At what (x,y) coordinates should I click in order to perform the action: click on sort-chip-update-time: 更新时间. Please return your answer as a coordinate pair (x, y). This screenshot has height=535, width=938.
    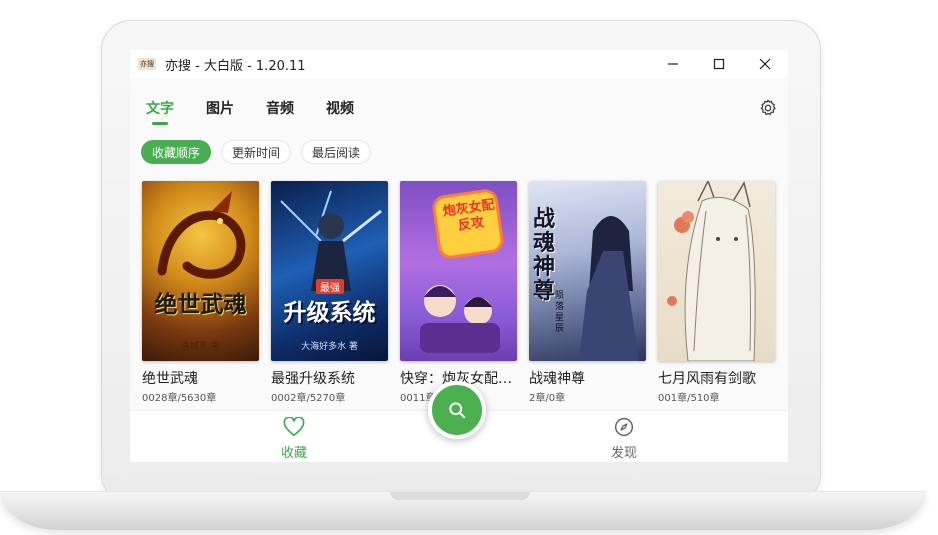
    Looking at the image, I should click on (256, 152).